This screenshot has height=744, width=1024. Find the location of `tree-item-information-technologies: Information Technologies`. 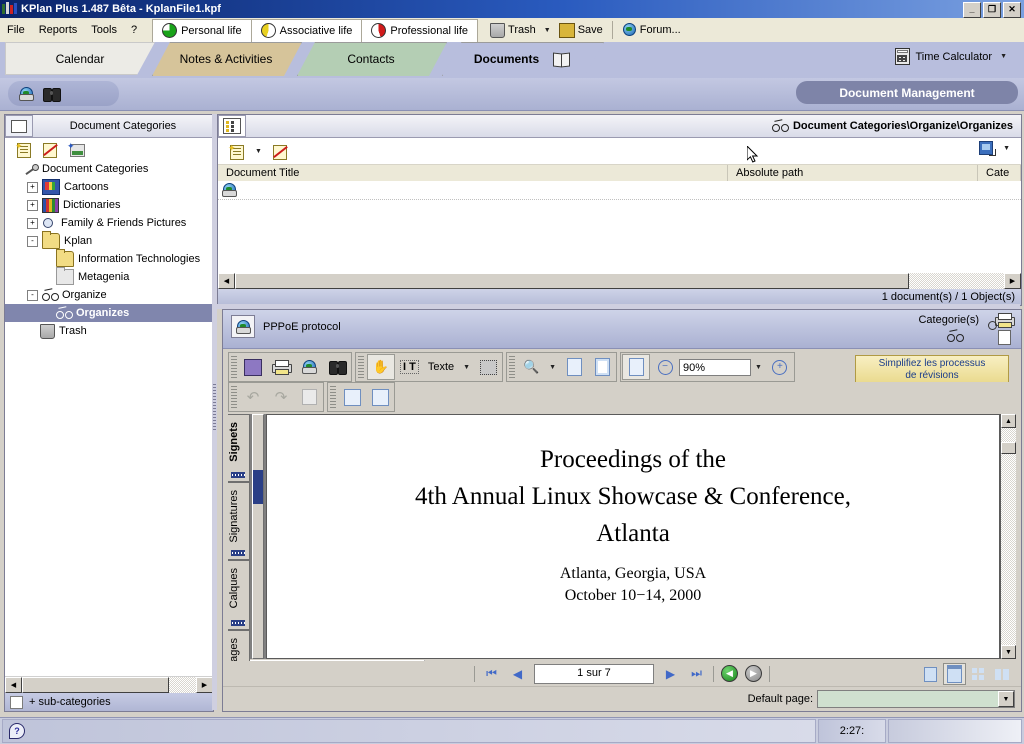

tree-item-information-technologies: Information Technologies is located at coordinates (109, 258).